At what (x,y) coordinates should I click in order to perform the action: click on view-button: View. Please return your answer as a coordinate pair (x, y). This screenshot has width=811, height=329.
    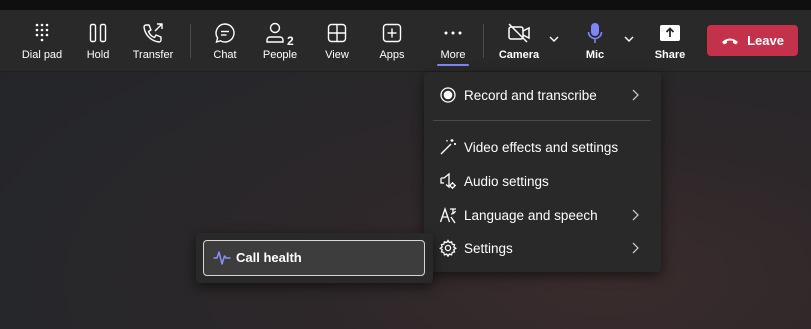
    Looking at the image, I should click on (337, 40).